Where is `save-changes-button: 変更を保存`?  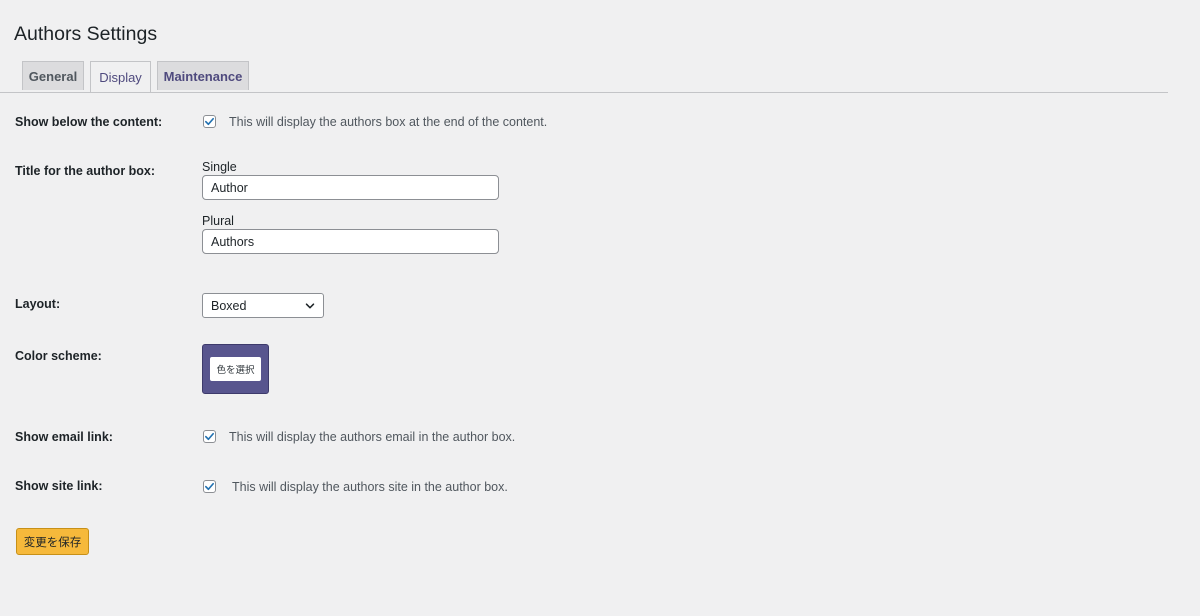
save-changes-button: 変更を保存 is located at coordinates (52, 541).